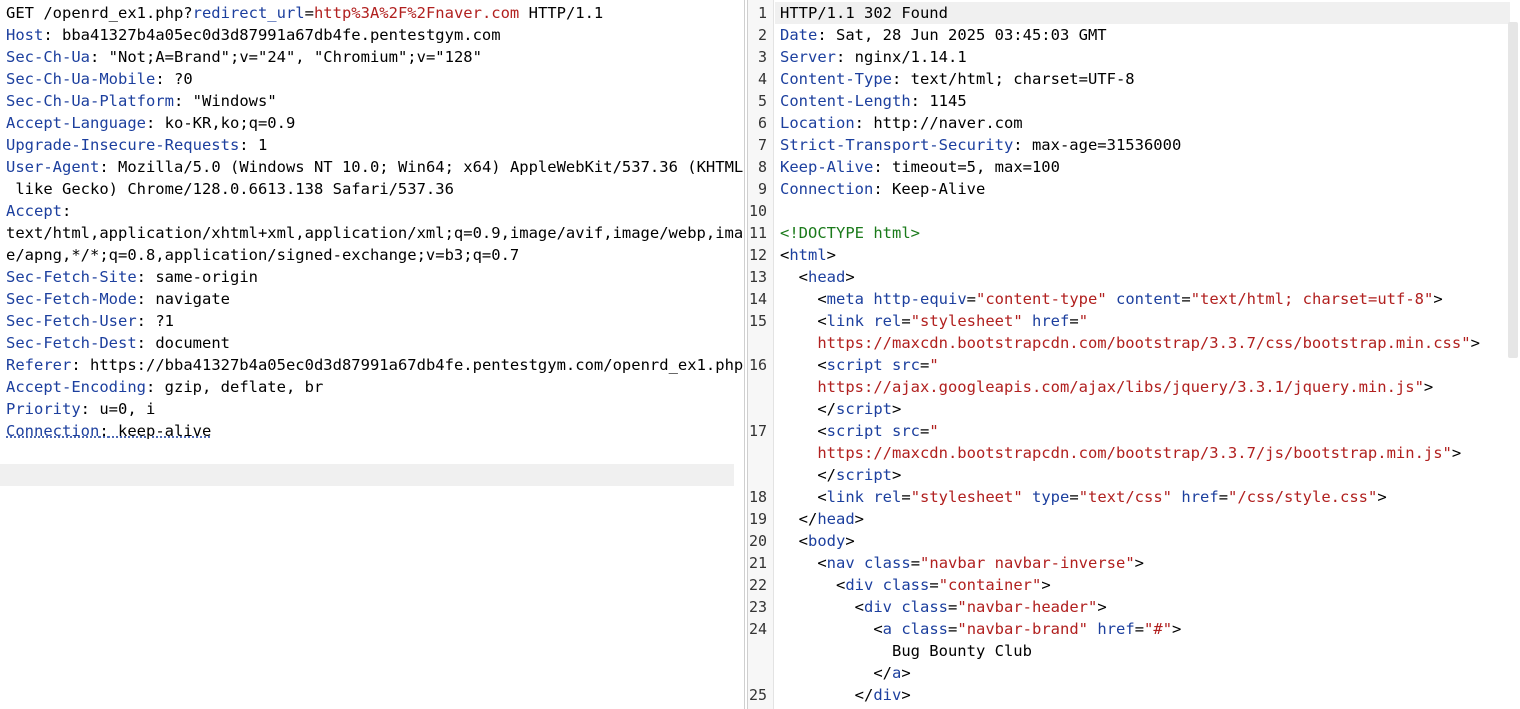  I want to click on line-number: 9, so click(762, 189).